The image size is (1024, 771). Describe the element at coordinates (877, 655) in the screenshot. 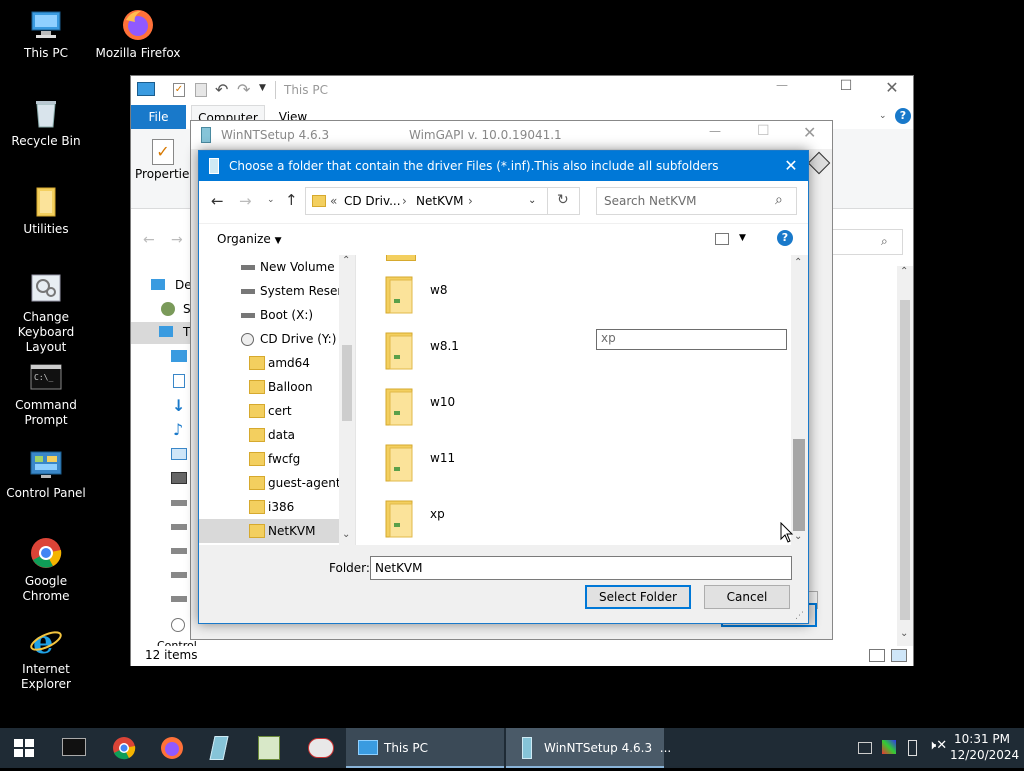

I see `details-view-icon` at that location.